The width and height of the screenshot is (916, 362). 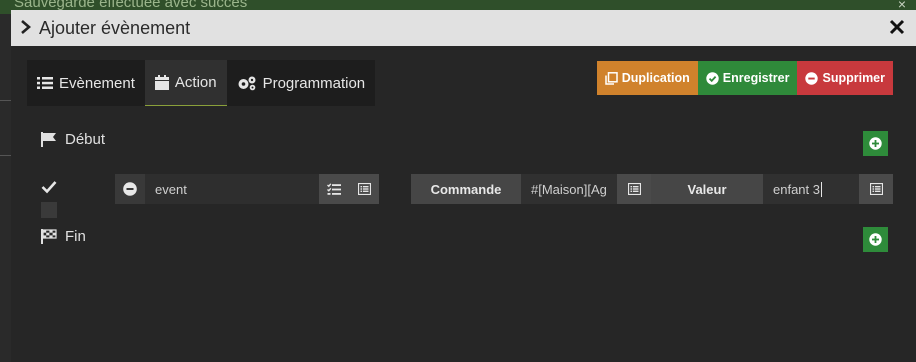 I want to click on close-icon, so click(x=897, y=27).